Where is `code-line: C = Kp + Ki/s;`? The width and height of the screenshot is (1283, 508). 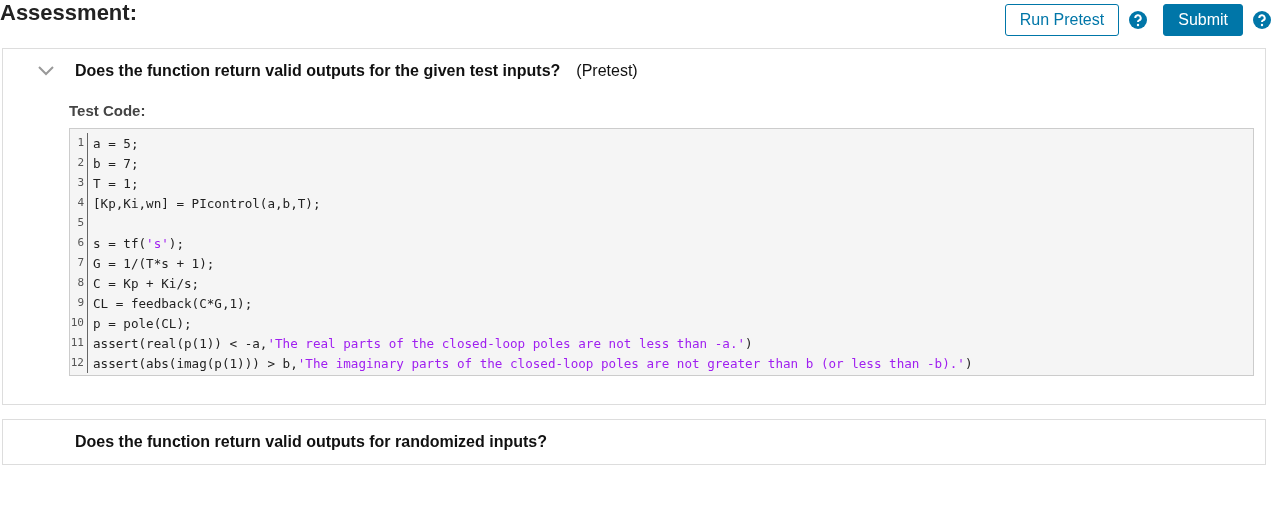
code-line: C = Kp + Ki/s; is located at coordinates (146, 283).